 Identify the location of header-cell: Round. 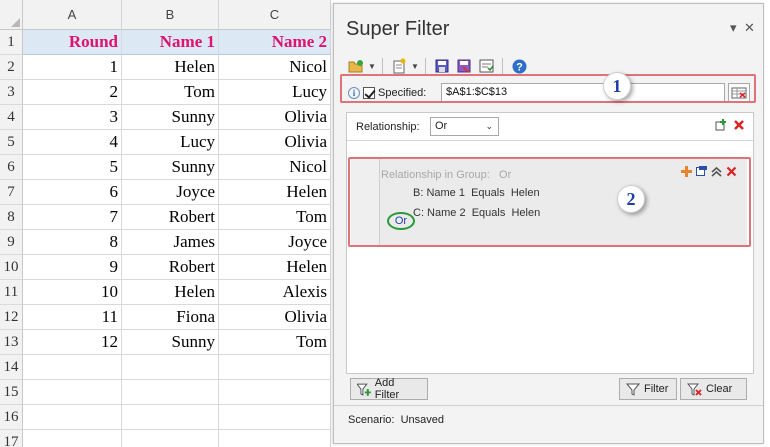
(72, 42).